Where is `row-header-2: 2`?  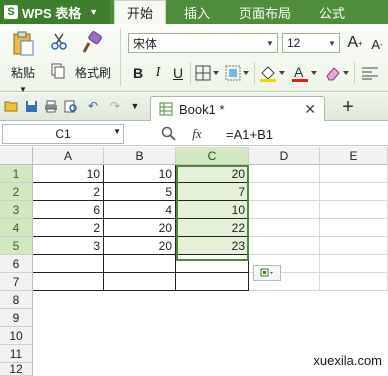
row-header-2: 2 is located at coordinates (16, 192).